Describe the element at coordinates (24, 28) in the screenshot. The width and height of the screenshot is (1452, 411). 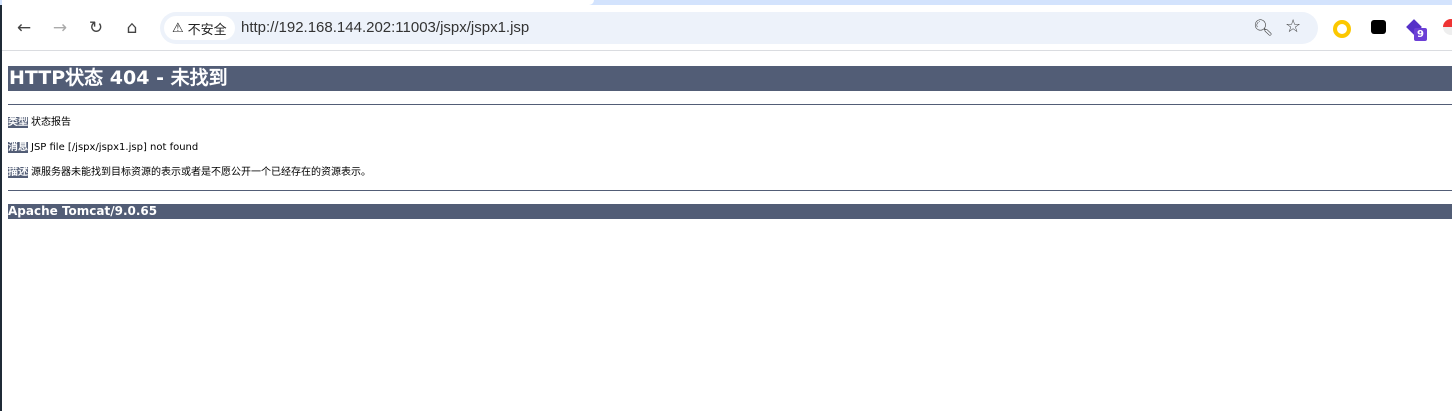
I see `back-icon: ←` at that location.